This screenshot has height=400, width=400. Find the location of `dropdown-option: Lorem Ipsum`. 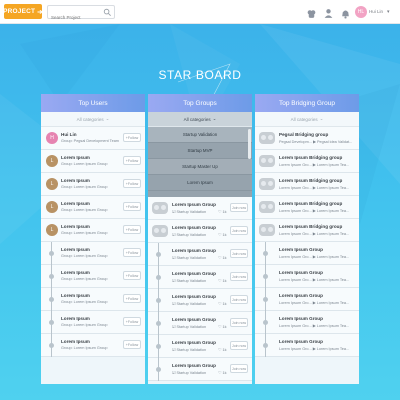

dropdown-option: Lorem Ipsum is located at coordinates (200, 183).